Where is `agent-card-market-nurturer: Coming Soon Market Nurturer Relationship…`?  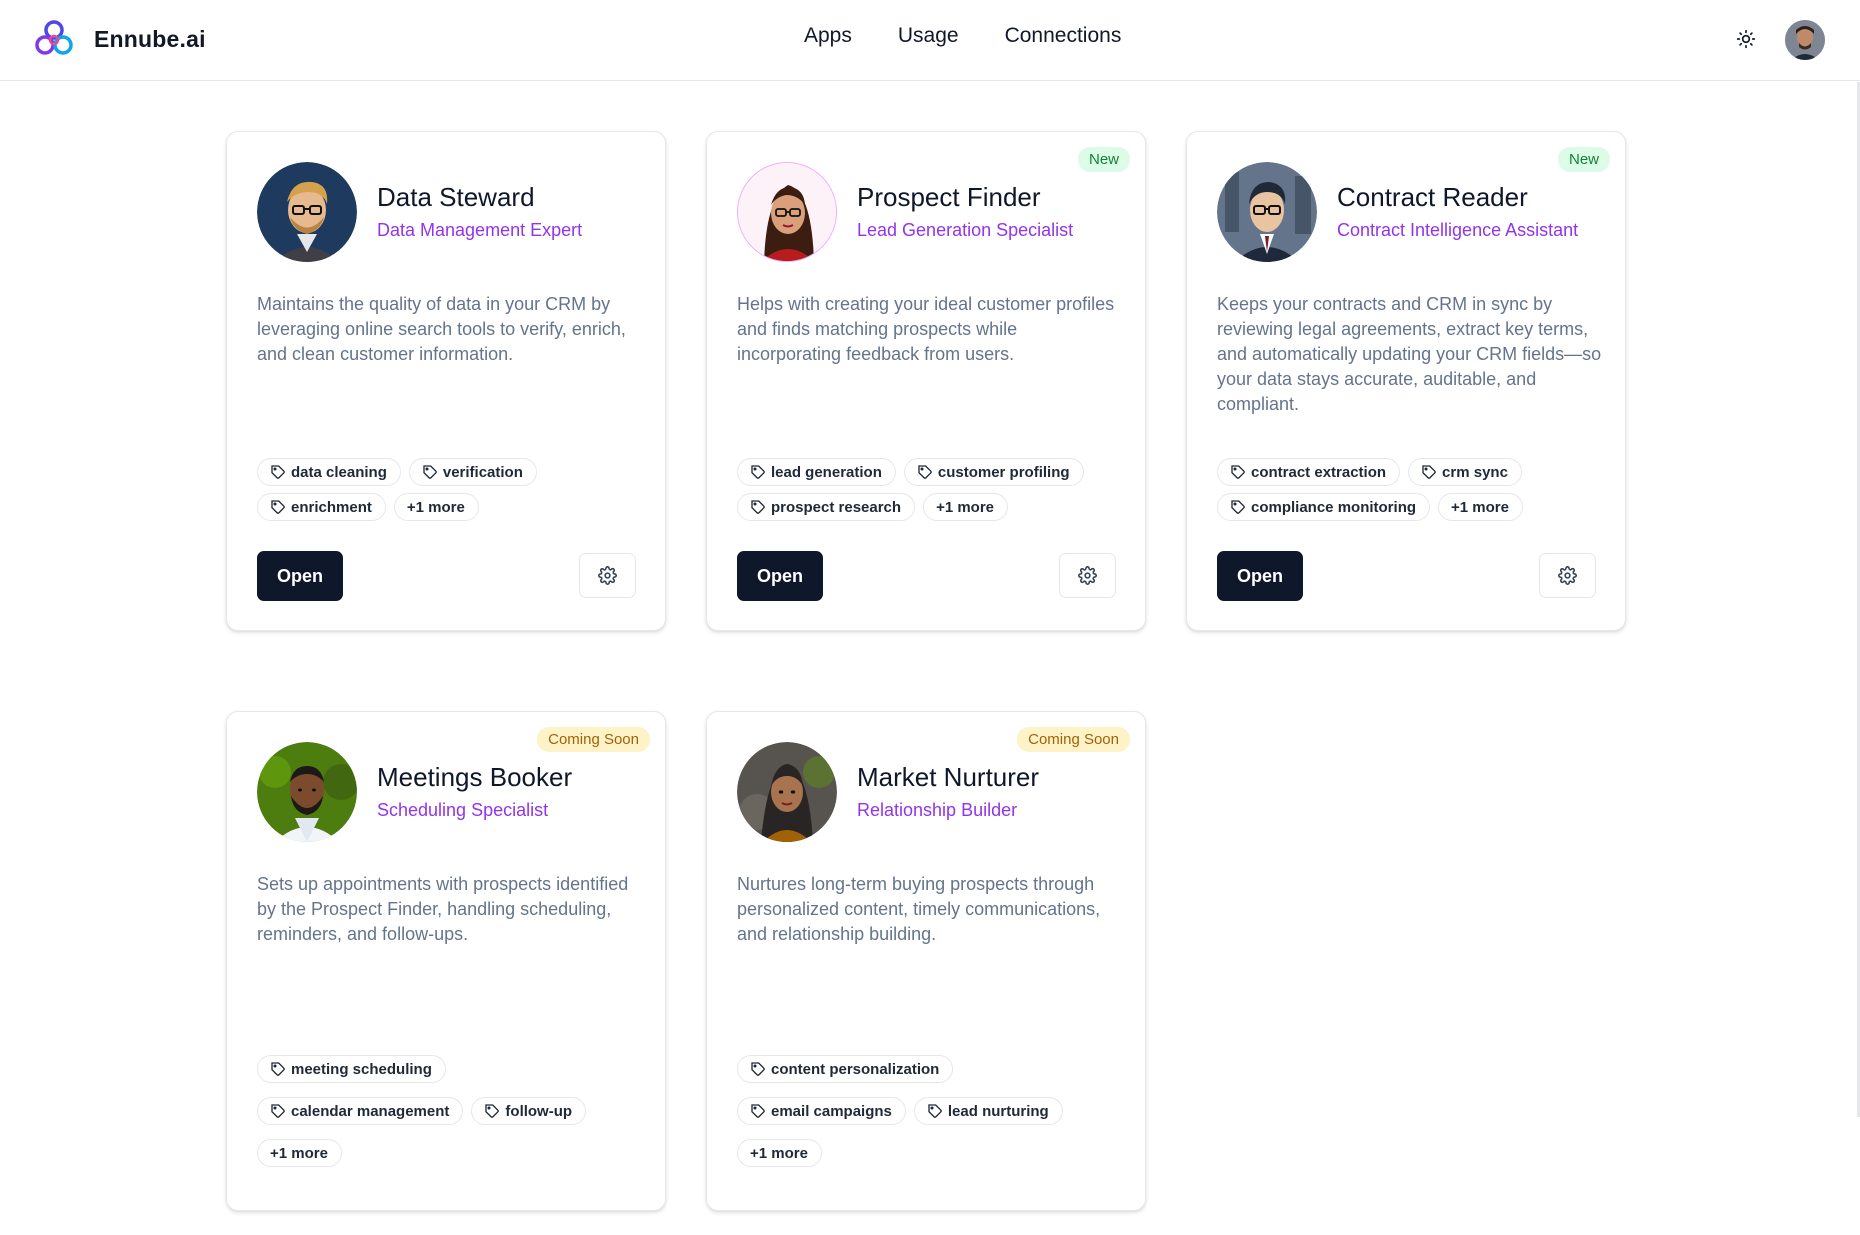
agent-card-market-nurturer: Coming Soon Market Nurturer Relationship… is located at coordinates (926, 961).